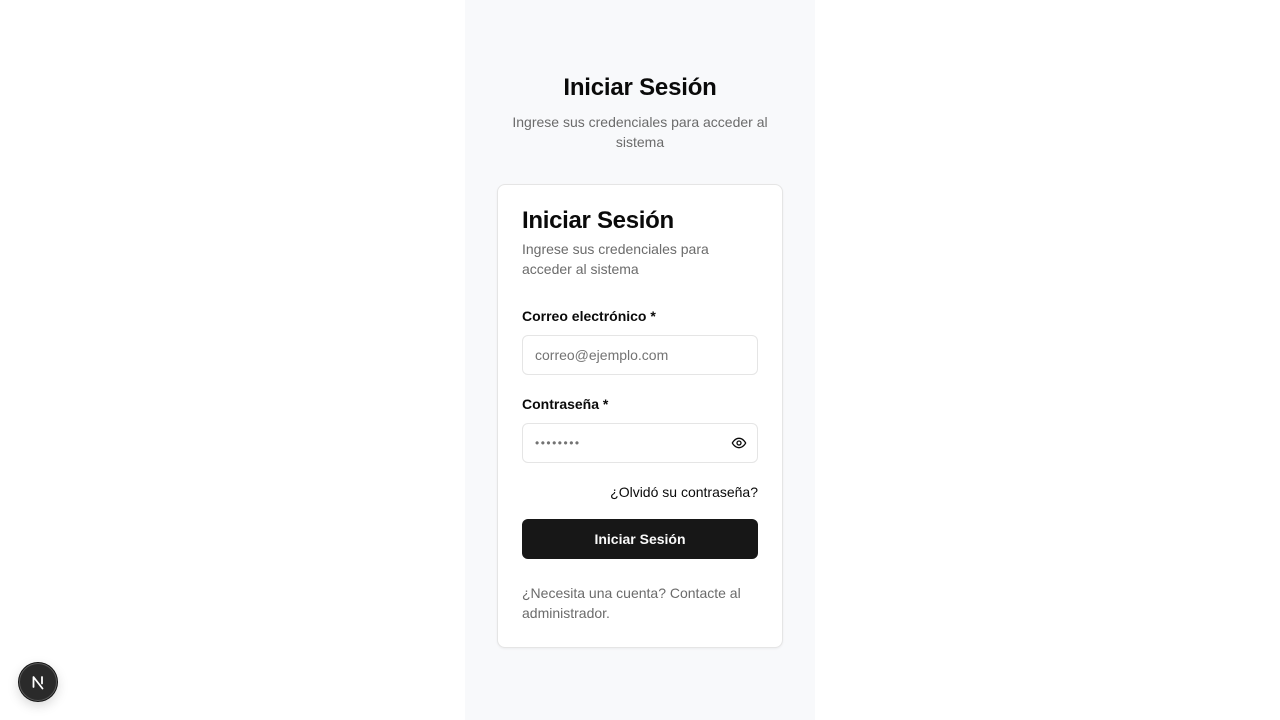 The image size is (1280, 720). Describe the element at coordinates (739, 443) in the screenshot. I see `eye-icon` at that location.